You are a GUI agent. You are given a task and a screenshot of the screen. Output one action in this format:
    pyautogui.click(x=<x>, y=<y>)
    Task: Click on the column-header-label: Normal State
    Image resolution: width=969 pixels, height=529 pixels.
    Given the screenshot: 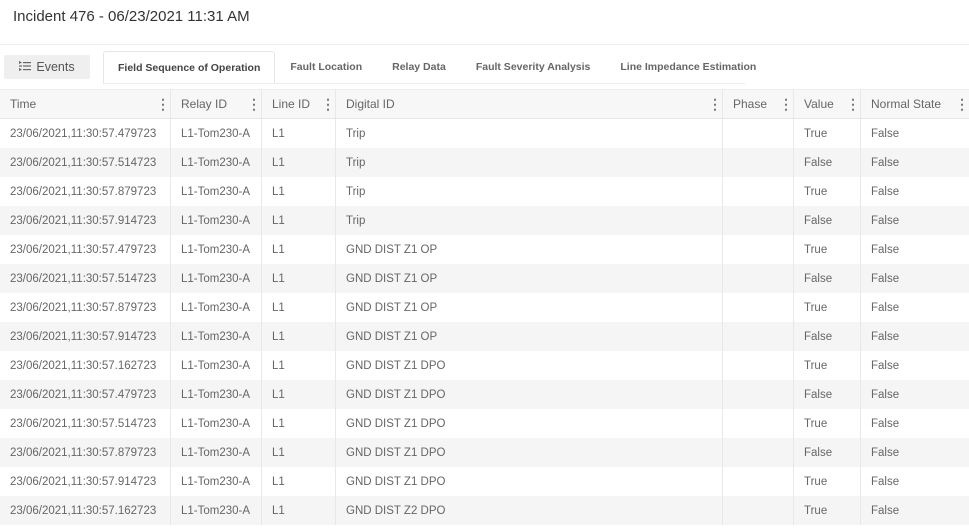 What is the action you would take?
    pyautogui.click(x=906, y=104)
    